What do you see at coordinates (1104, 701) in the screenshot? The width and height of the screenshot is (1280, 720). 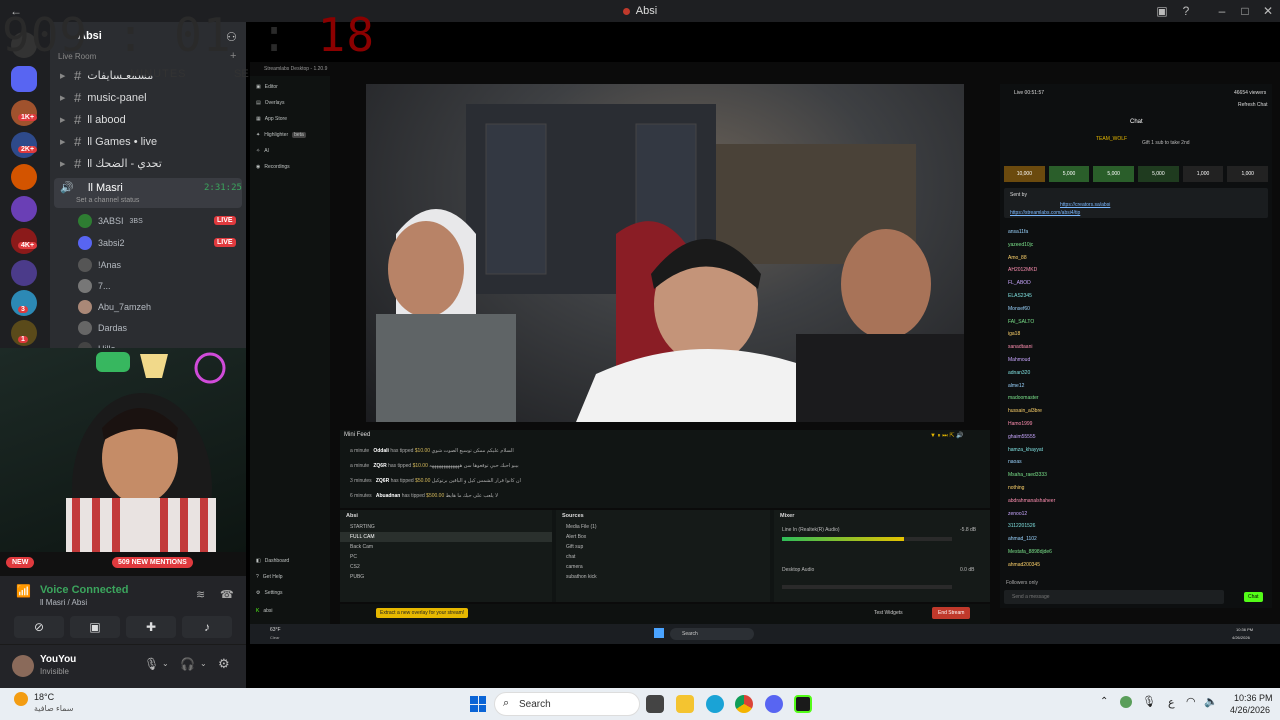 I see `chevron-up-icon: ⌃` at bounding box center [1104, 701].